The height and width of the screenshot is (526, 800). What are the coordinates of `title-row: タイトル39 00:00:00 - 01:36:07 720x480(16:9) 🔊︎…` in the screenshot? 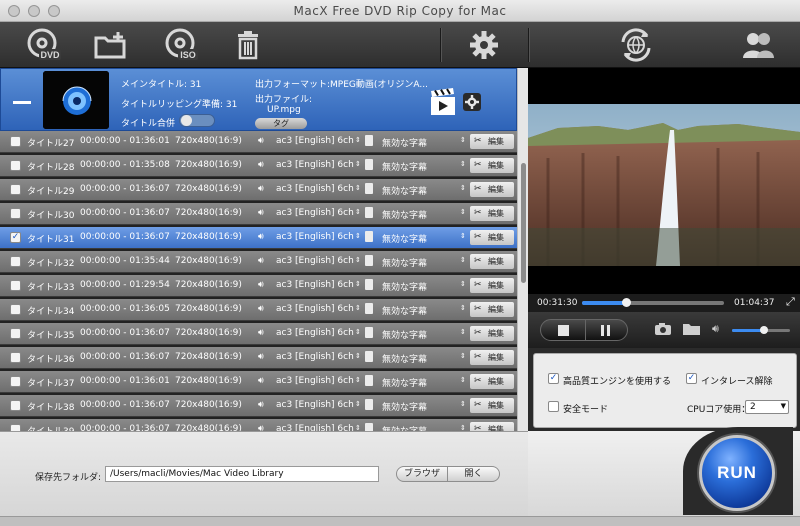 It's located at (258, 425).